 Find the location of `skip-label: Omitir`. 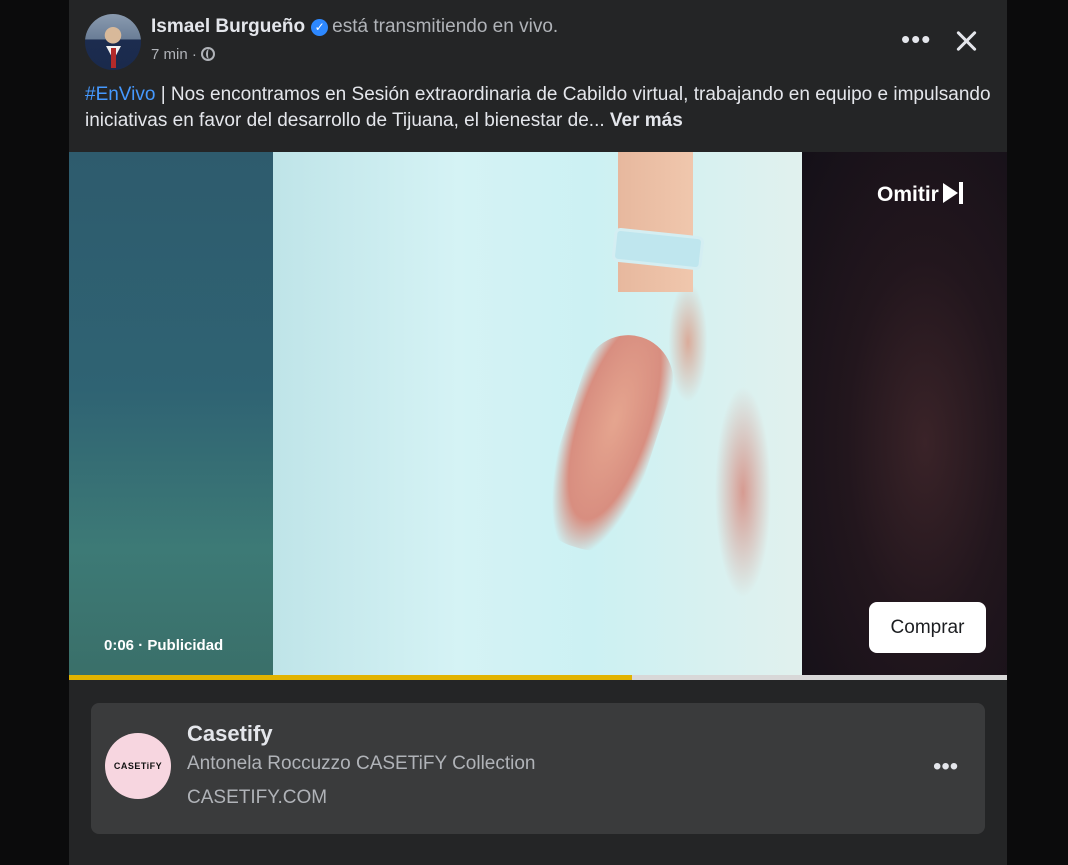

skip-label: Omitir is located at coordinates (908, 194).